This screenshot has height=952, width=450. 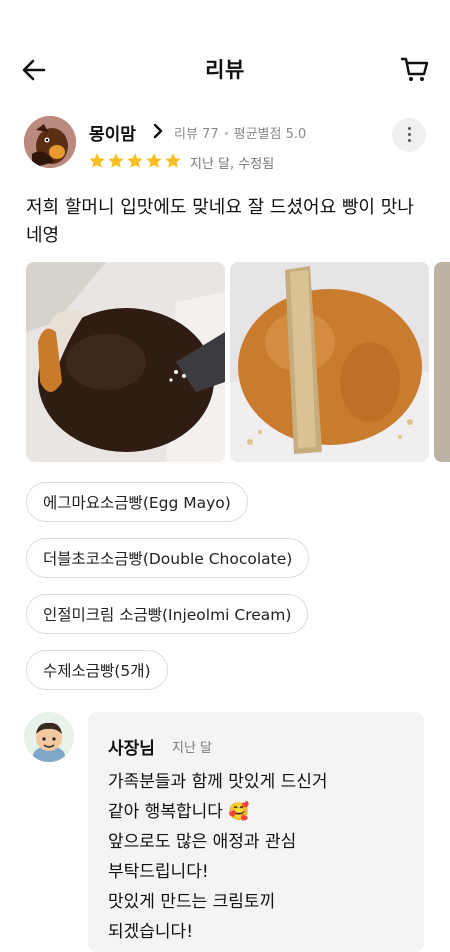 I want to click on more-options-button, so click(x=409, y=135).